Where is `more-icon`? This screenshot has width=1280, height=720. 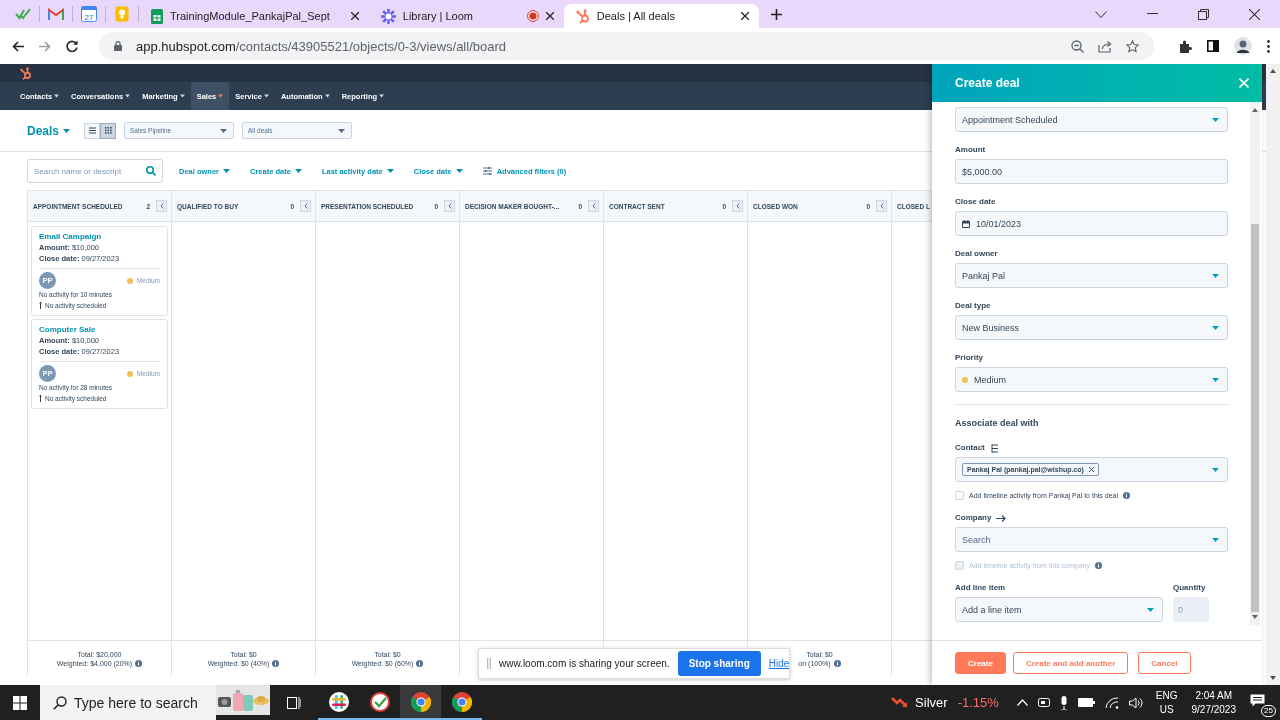
more-icon is located at coordinates (1268, 46).